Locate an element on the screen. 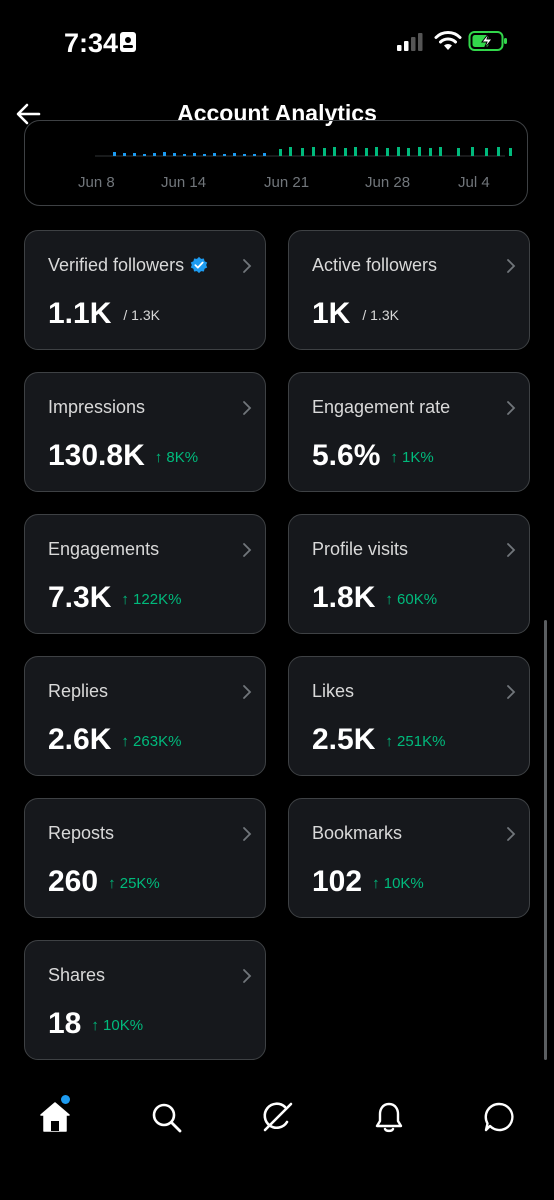  metric-label: Profile visits is located at coordinates (360, 549).